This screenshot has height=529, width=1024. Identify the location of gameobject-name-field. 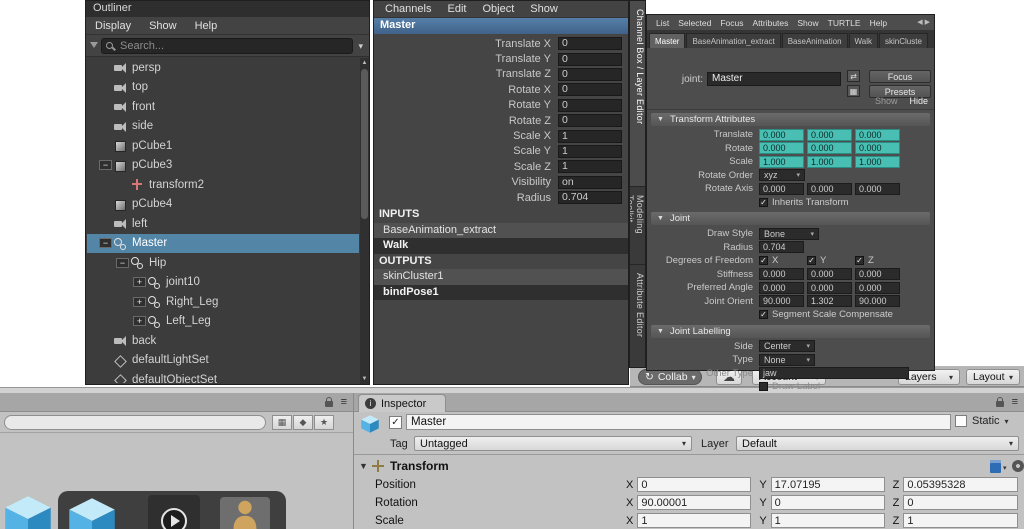
(678, 422).